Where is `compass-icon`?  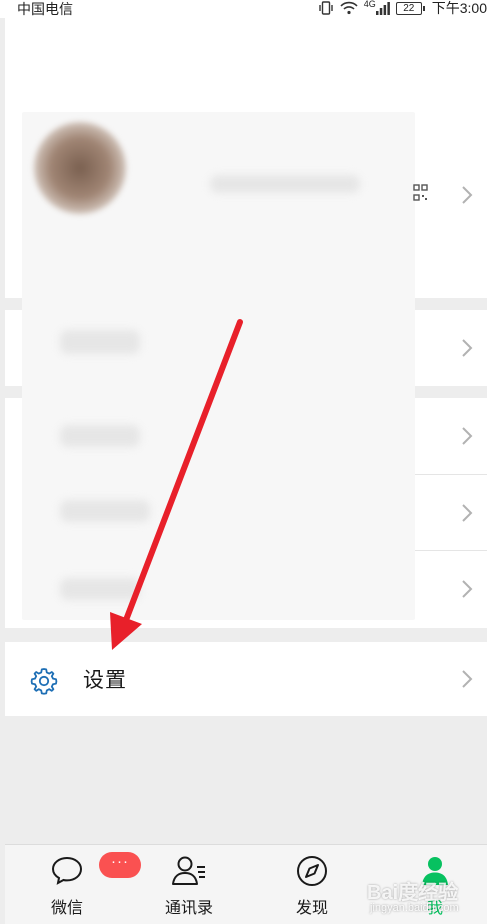 compass-icon is located at coordinates (312, 871).